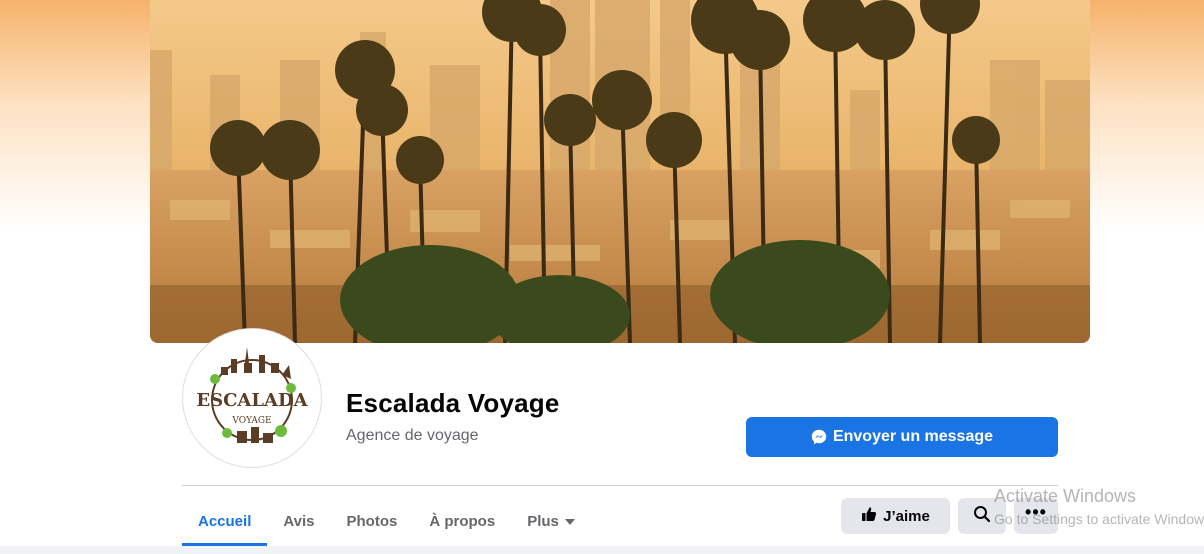 This screenshot has height=554, width=1204. Describe the element at coordinates (869, 516) in the screenshot. I see `thumbs-up-icon` at that location.